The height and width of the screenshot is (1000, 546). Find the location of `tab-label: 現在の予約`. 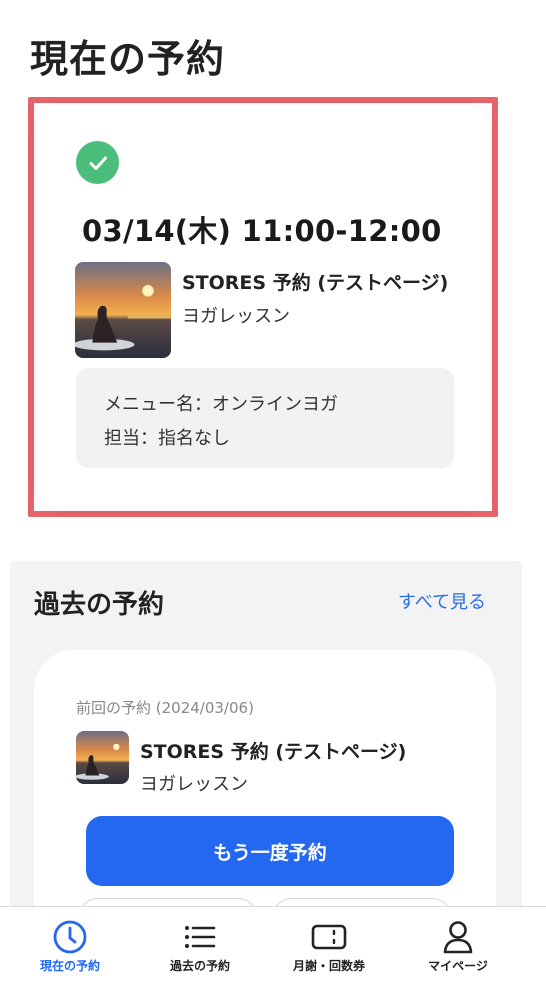

tab-label: 現在の予約 is located at coordinates (69, 966).